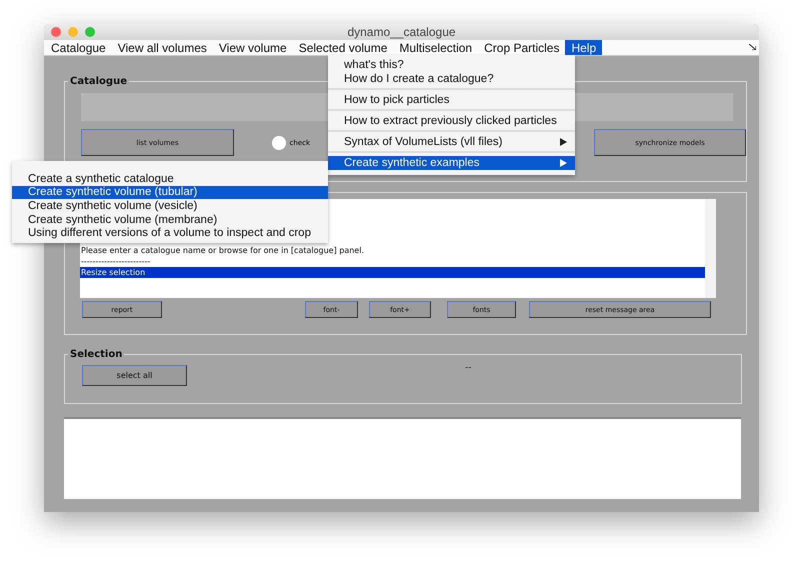  What do you see at coordinates (98, 81) in the screenshot?
I see `panel-title: Catalogue` at bounding box center [98, 81].